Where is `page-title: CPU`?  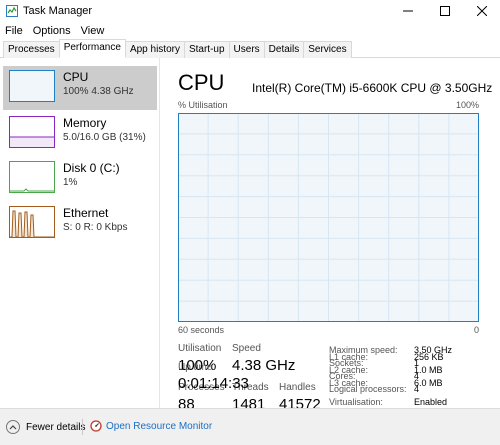
page-title: CPU is located at coordinates (201, 82).